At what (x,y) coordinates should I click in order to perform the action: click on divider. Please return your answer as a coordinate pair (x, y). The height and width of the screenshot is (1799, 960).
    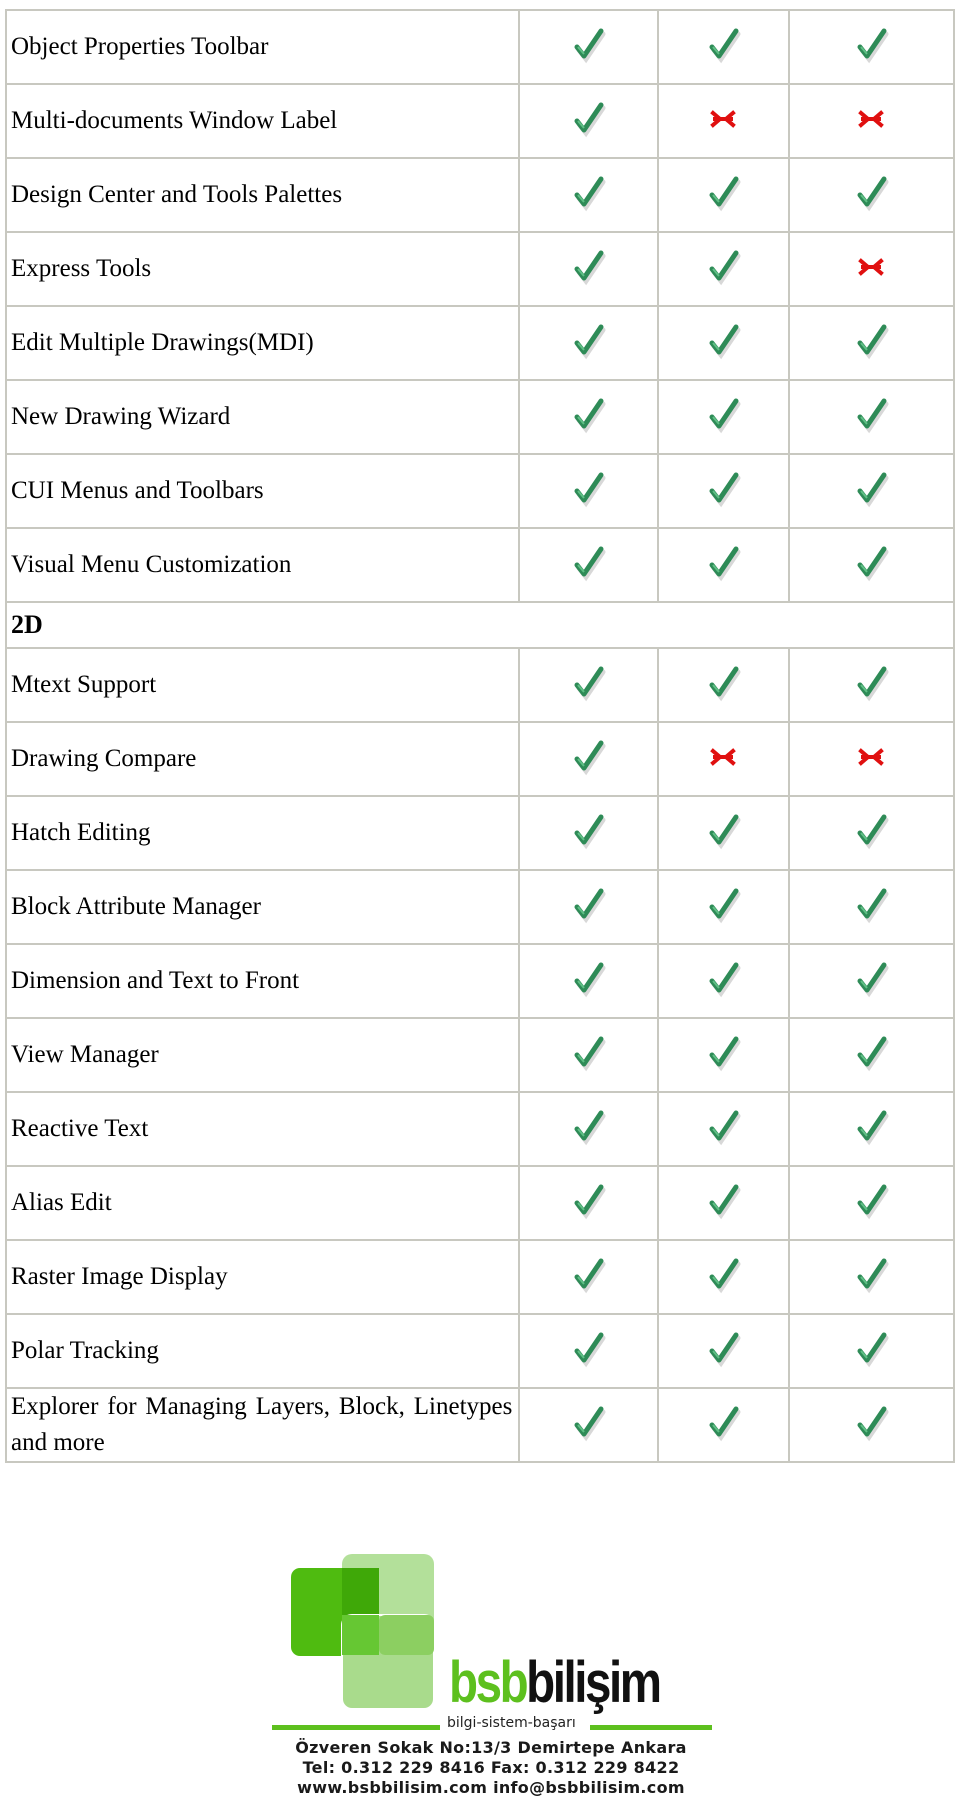
    Looking at the image, I should click on (651, 1727).